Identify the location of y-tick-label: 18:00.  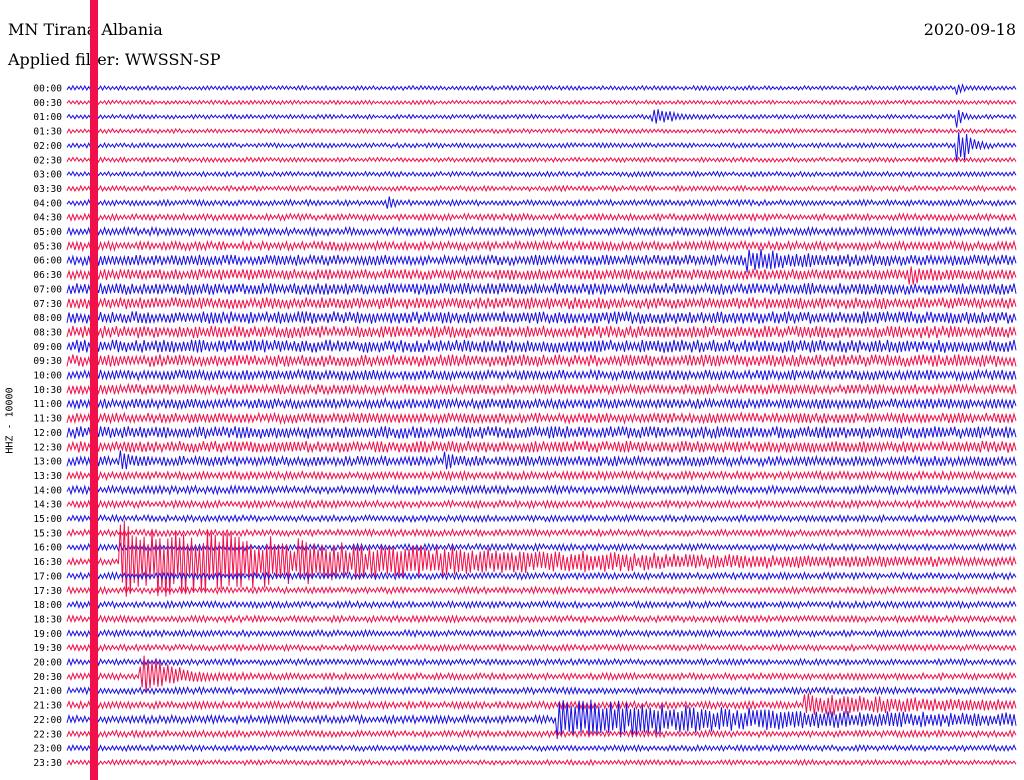
(47, 605).